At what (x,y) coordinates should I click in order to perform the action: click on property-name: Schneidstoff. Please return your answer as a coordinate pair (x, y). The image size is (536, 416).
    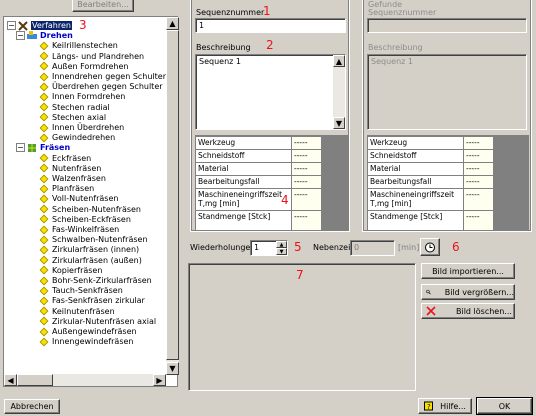
    Looking at the image, I should click on (243, 156).